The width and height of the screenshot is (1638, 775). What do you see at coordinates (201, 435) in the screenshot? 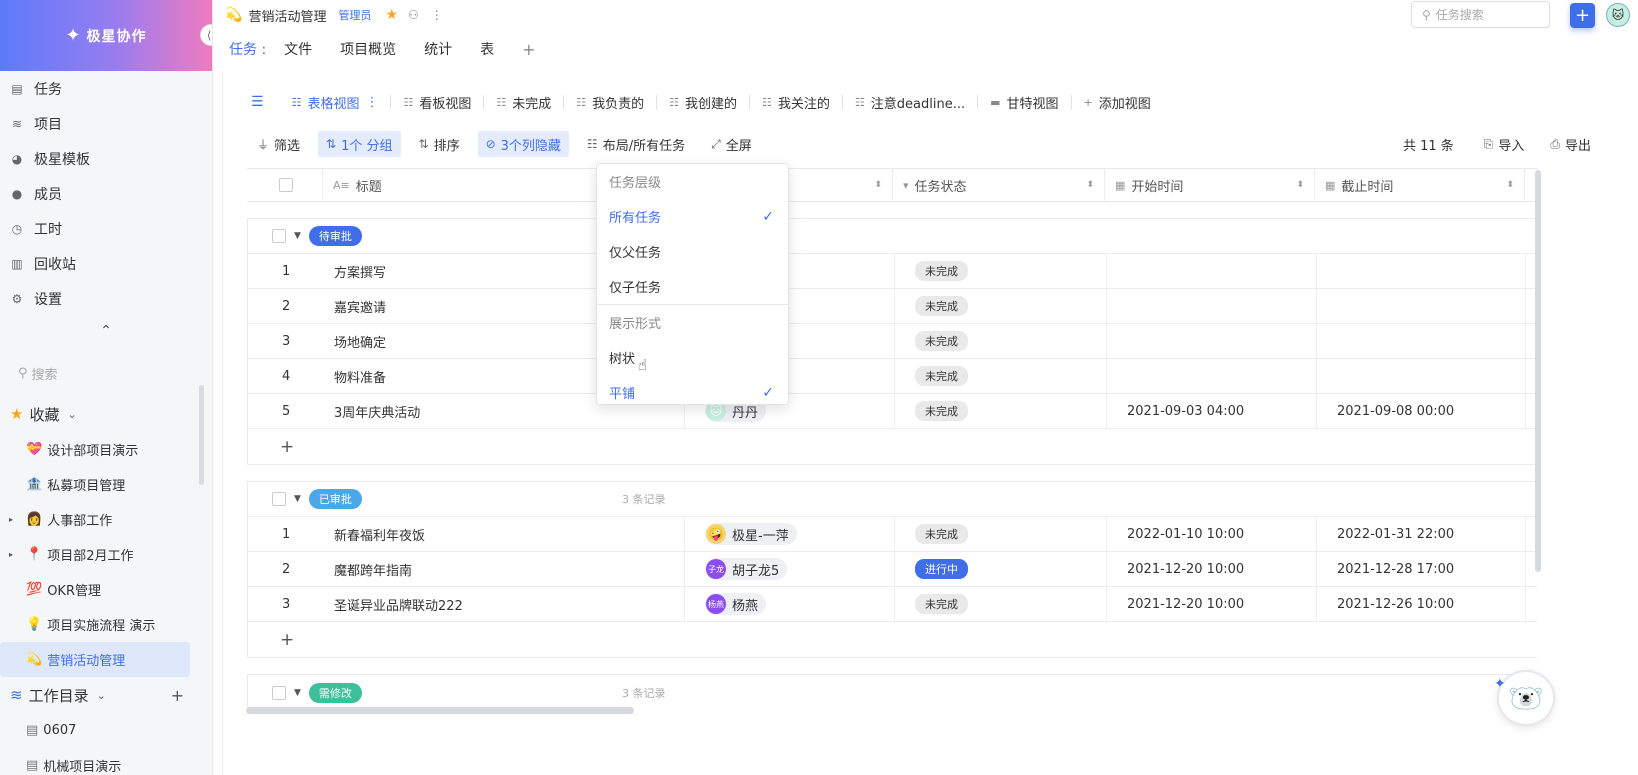
I see `sidebar-scrollbar` at bounding box center [201, 435].